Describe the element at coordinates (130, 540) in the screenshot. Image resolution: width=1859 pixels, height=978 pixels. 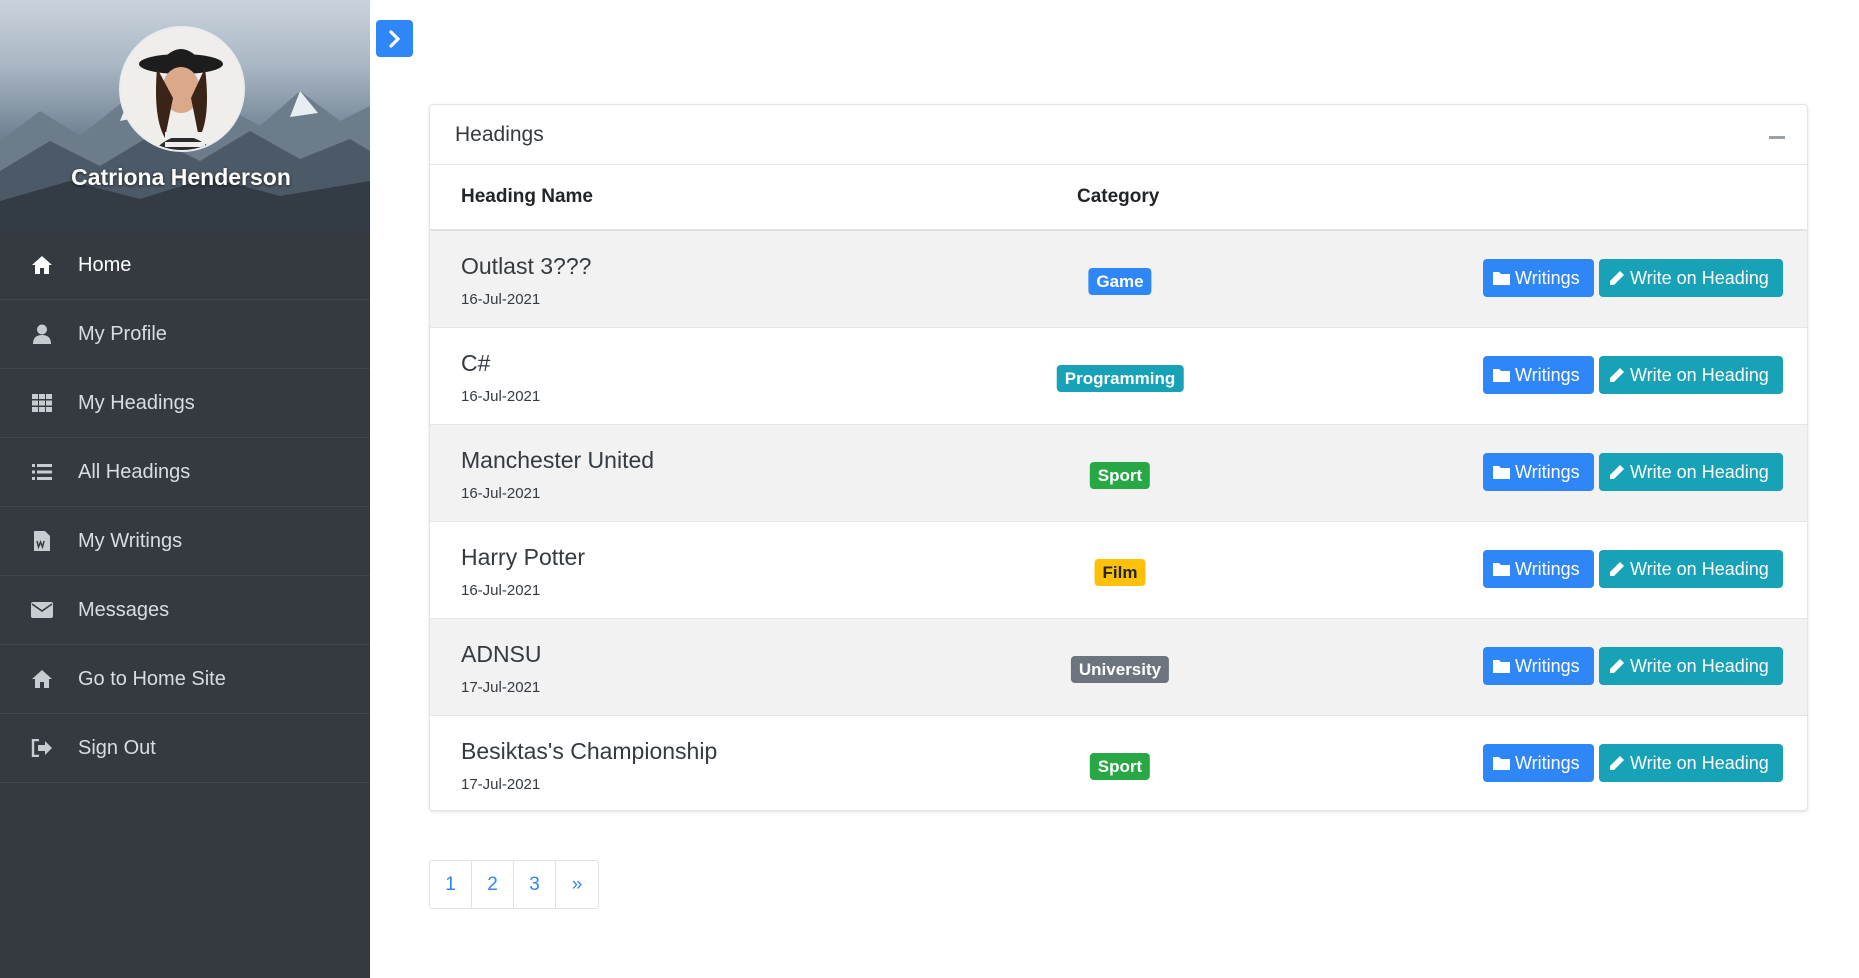
I see `sidebar-item-label: My Writings` at that location.